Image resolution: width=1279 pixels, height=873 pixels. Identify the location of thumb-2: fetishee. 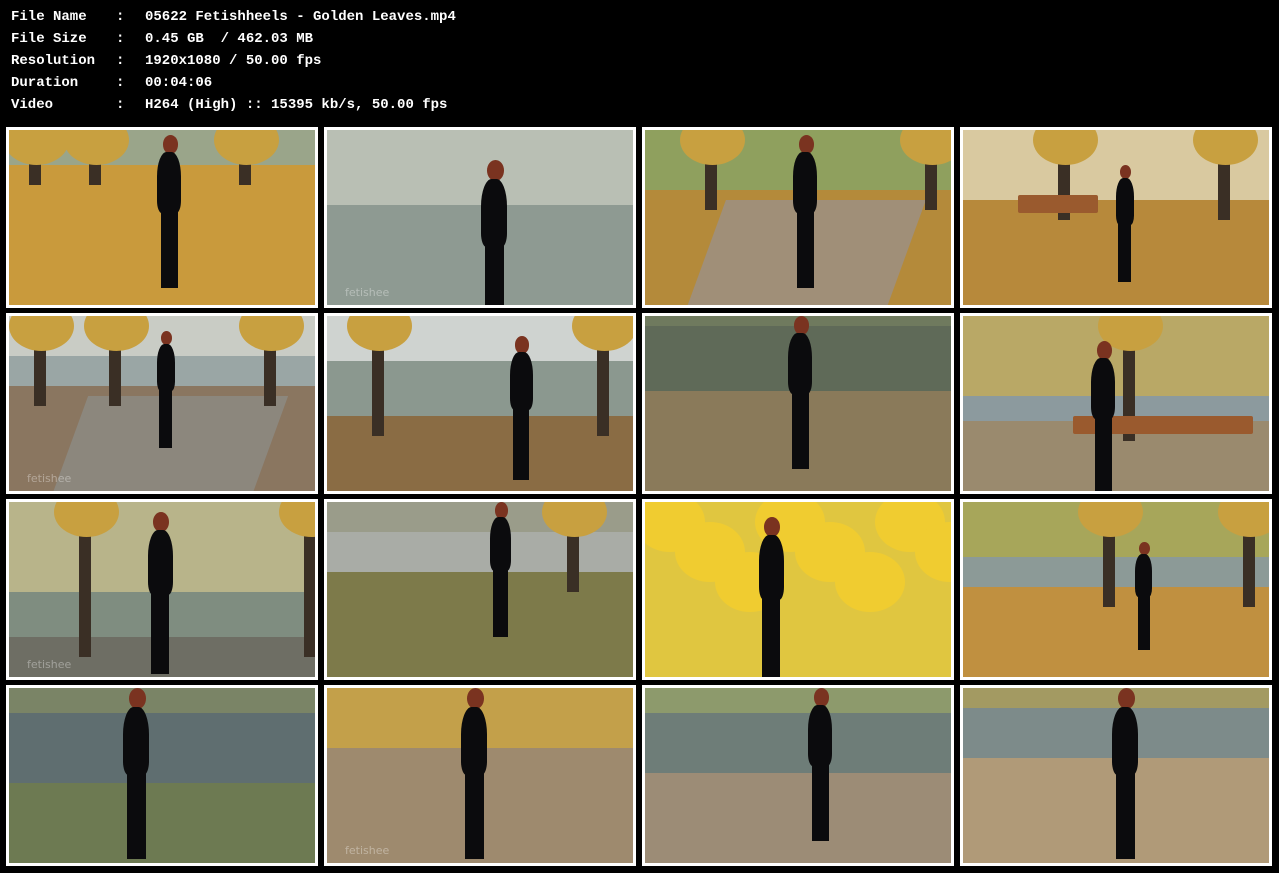
(480, 217).